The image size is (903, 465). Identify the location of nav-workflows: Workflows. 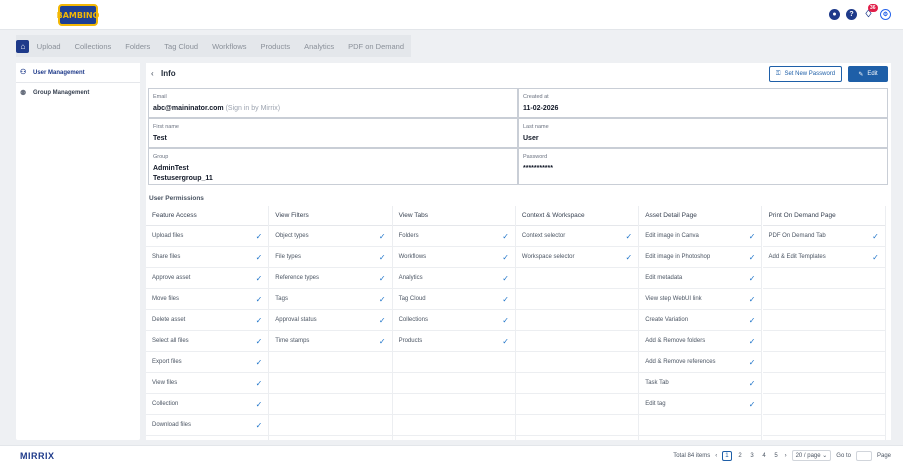
(229, 46).